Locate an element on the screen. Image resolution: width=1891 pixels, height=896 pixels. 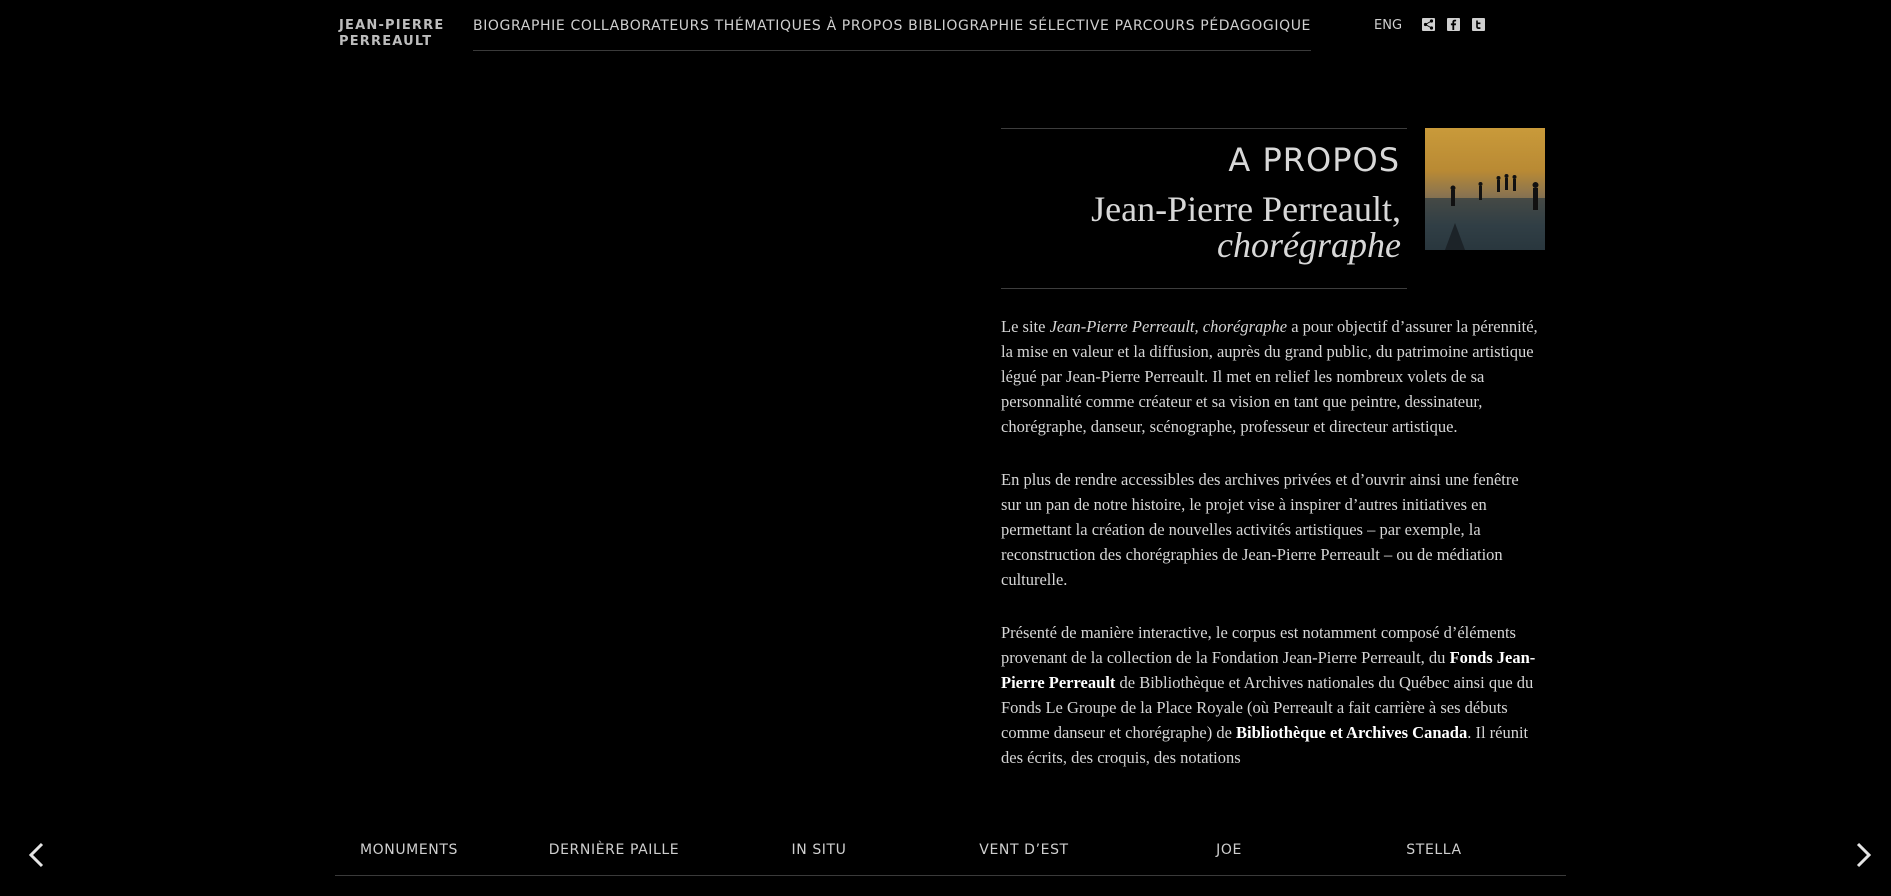
twitter-icon is located at coordinates (1478, 24).